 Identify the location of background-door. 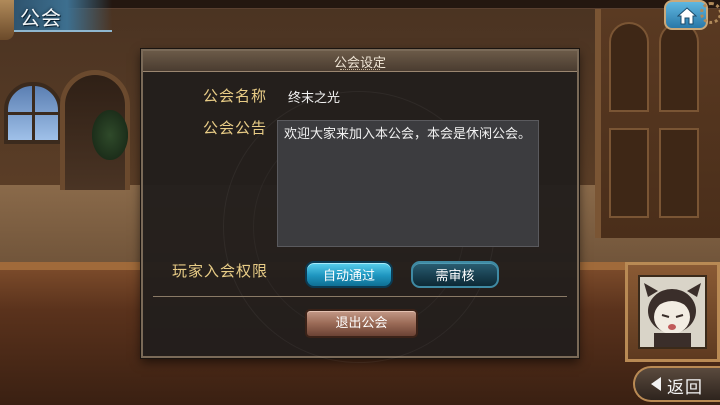
(657, 123).